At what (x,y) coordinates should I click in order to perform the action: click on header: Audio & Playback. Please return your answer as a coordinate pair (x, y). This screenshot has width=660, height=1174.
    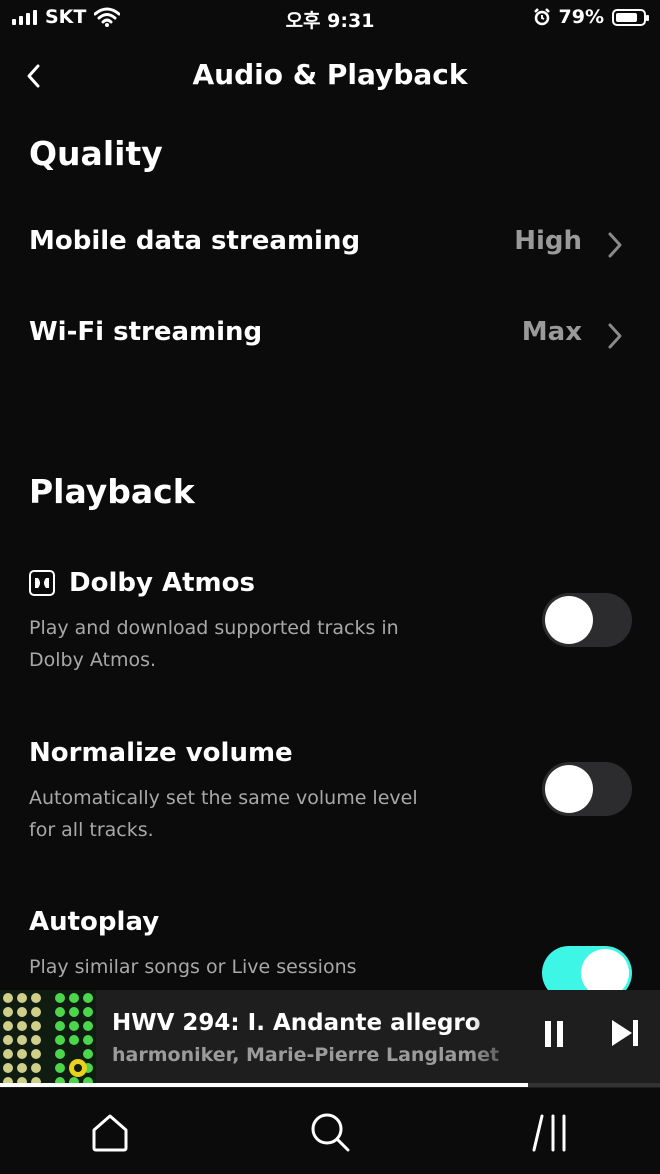
    Looking at the image, I should click on (330, 76).